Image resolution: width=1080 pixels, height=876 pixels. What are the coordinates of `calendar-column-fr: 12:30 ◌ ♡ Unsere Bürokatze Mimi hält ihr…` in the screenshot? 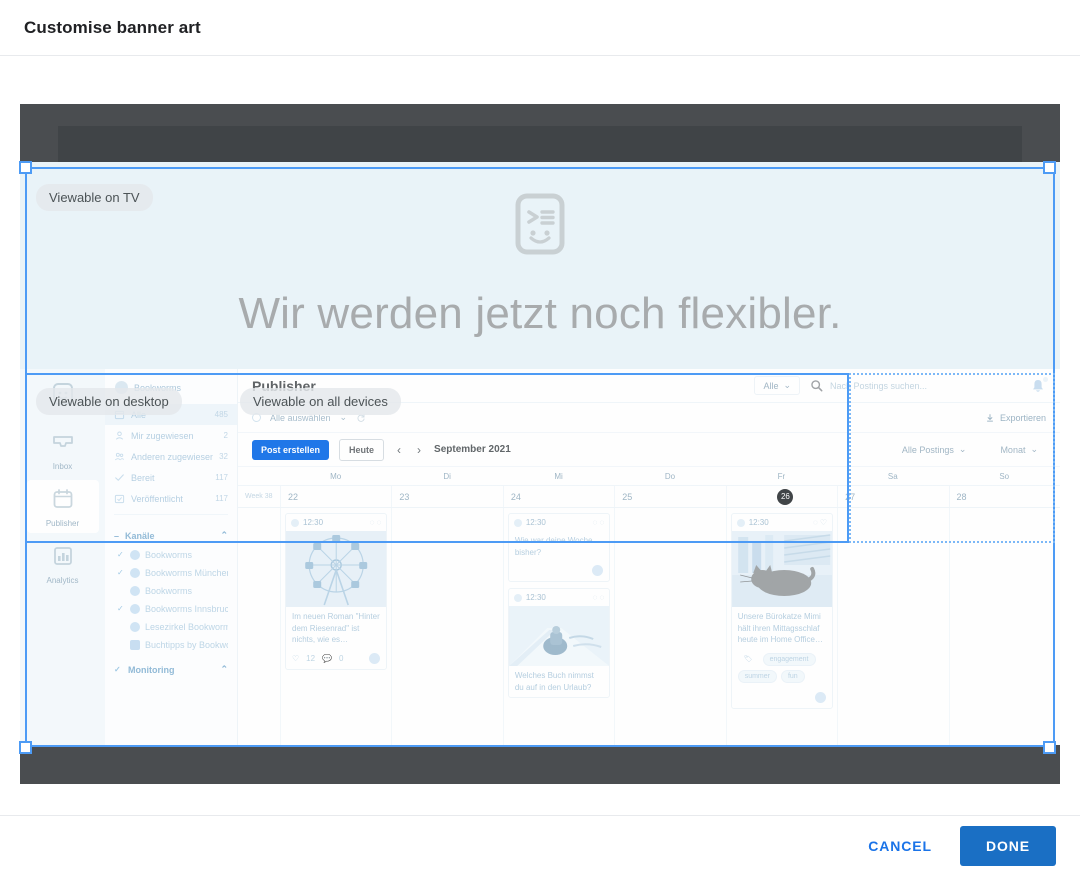 It's located at (781, 626).